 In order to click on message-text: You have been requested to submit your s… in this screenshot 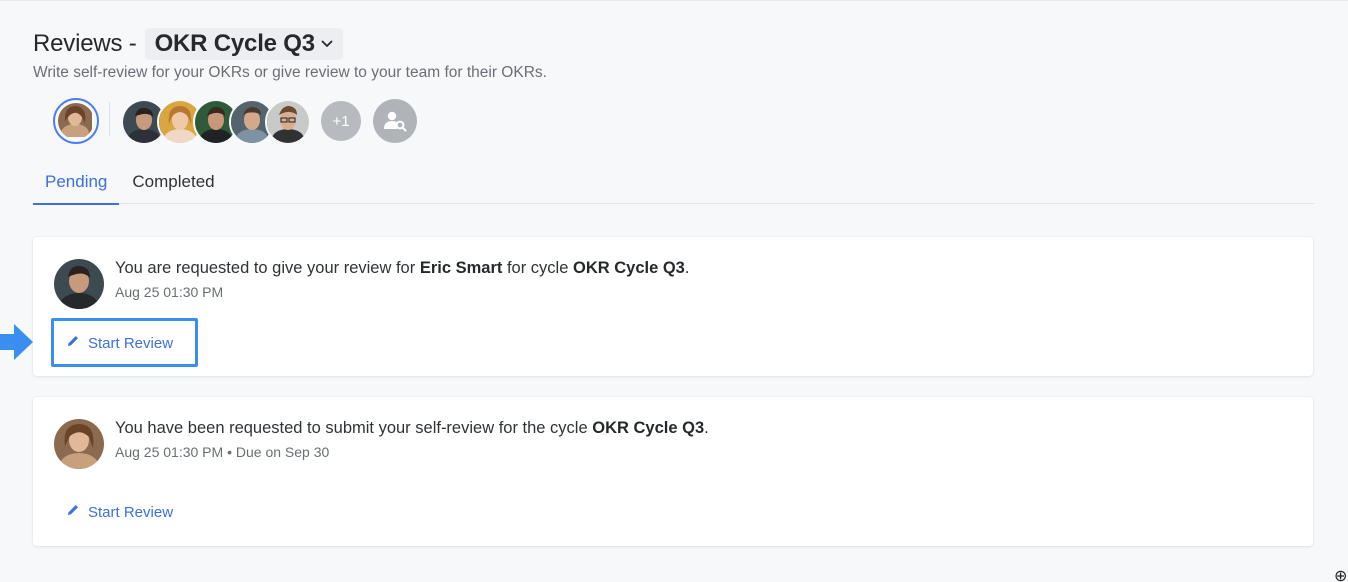, I will do `click(354, 428)`.